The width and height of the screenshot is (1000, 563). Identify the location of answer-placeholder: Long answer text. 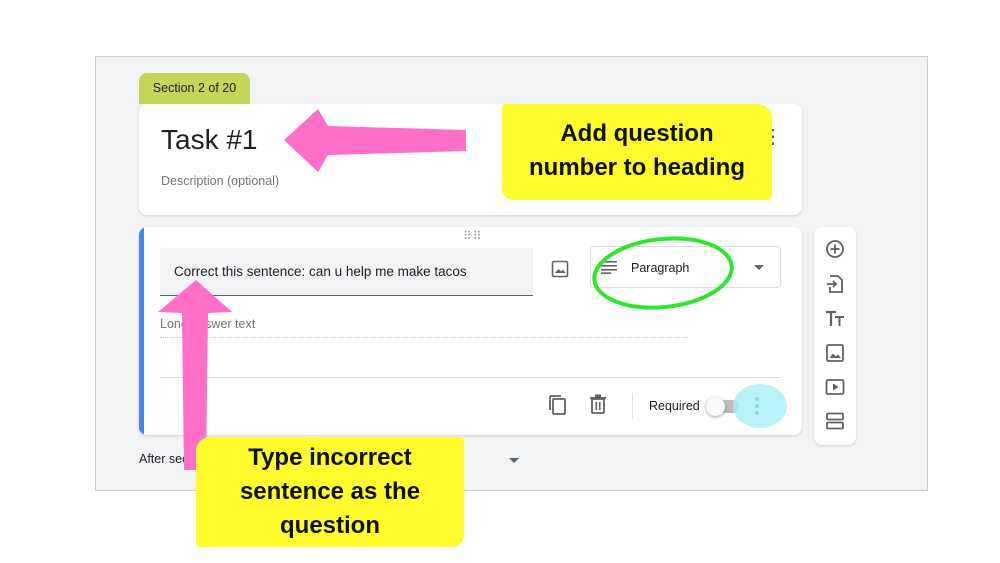
(208, 324).